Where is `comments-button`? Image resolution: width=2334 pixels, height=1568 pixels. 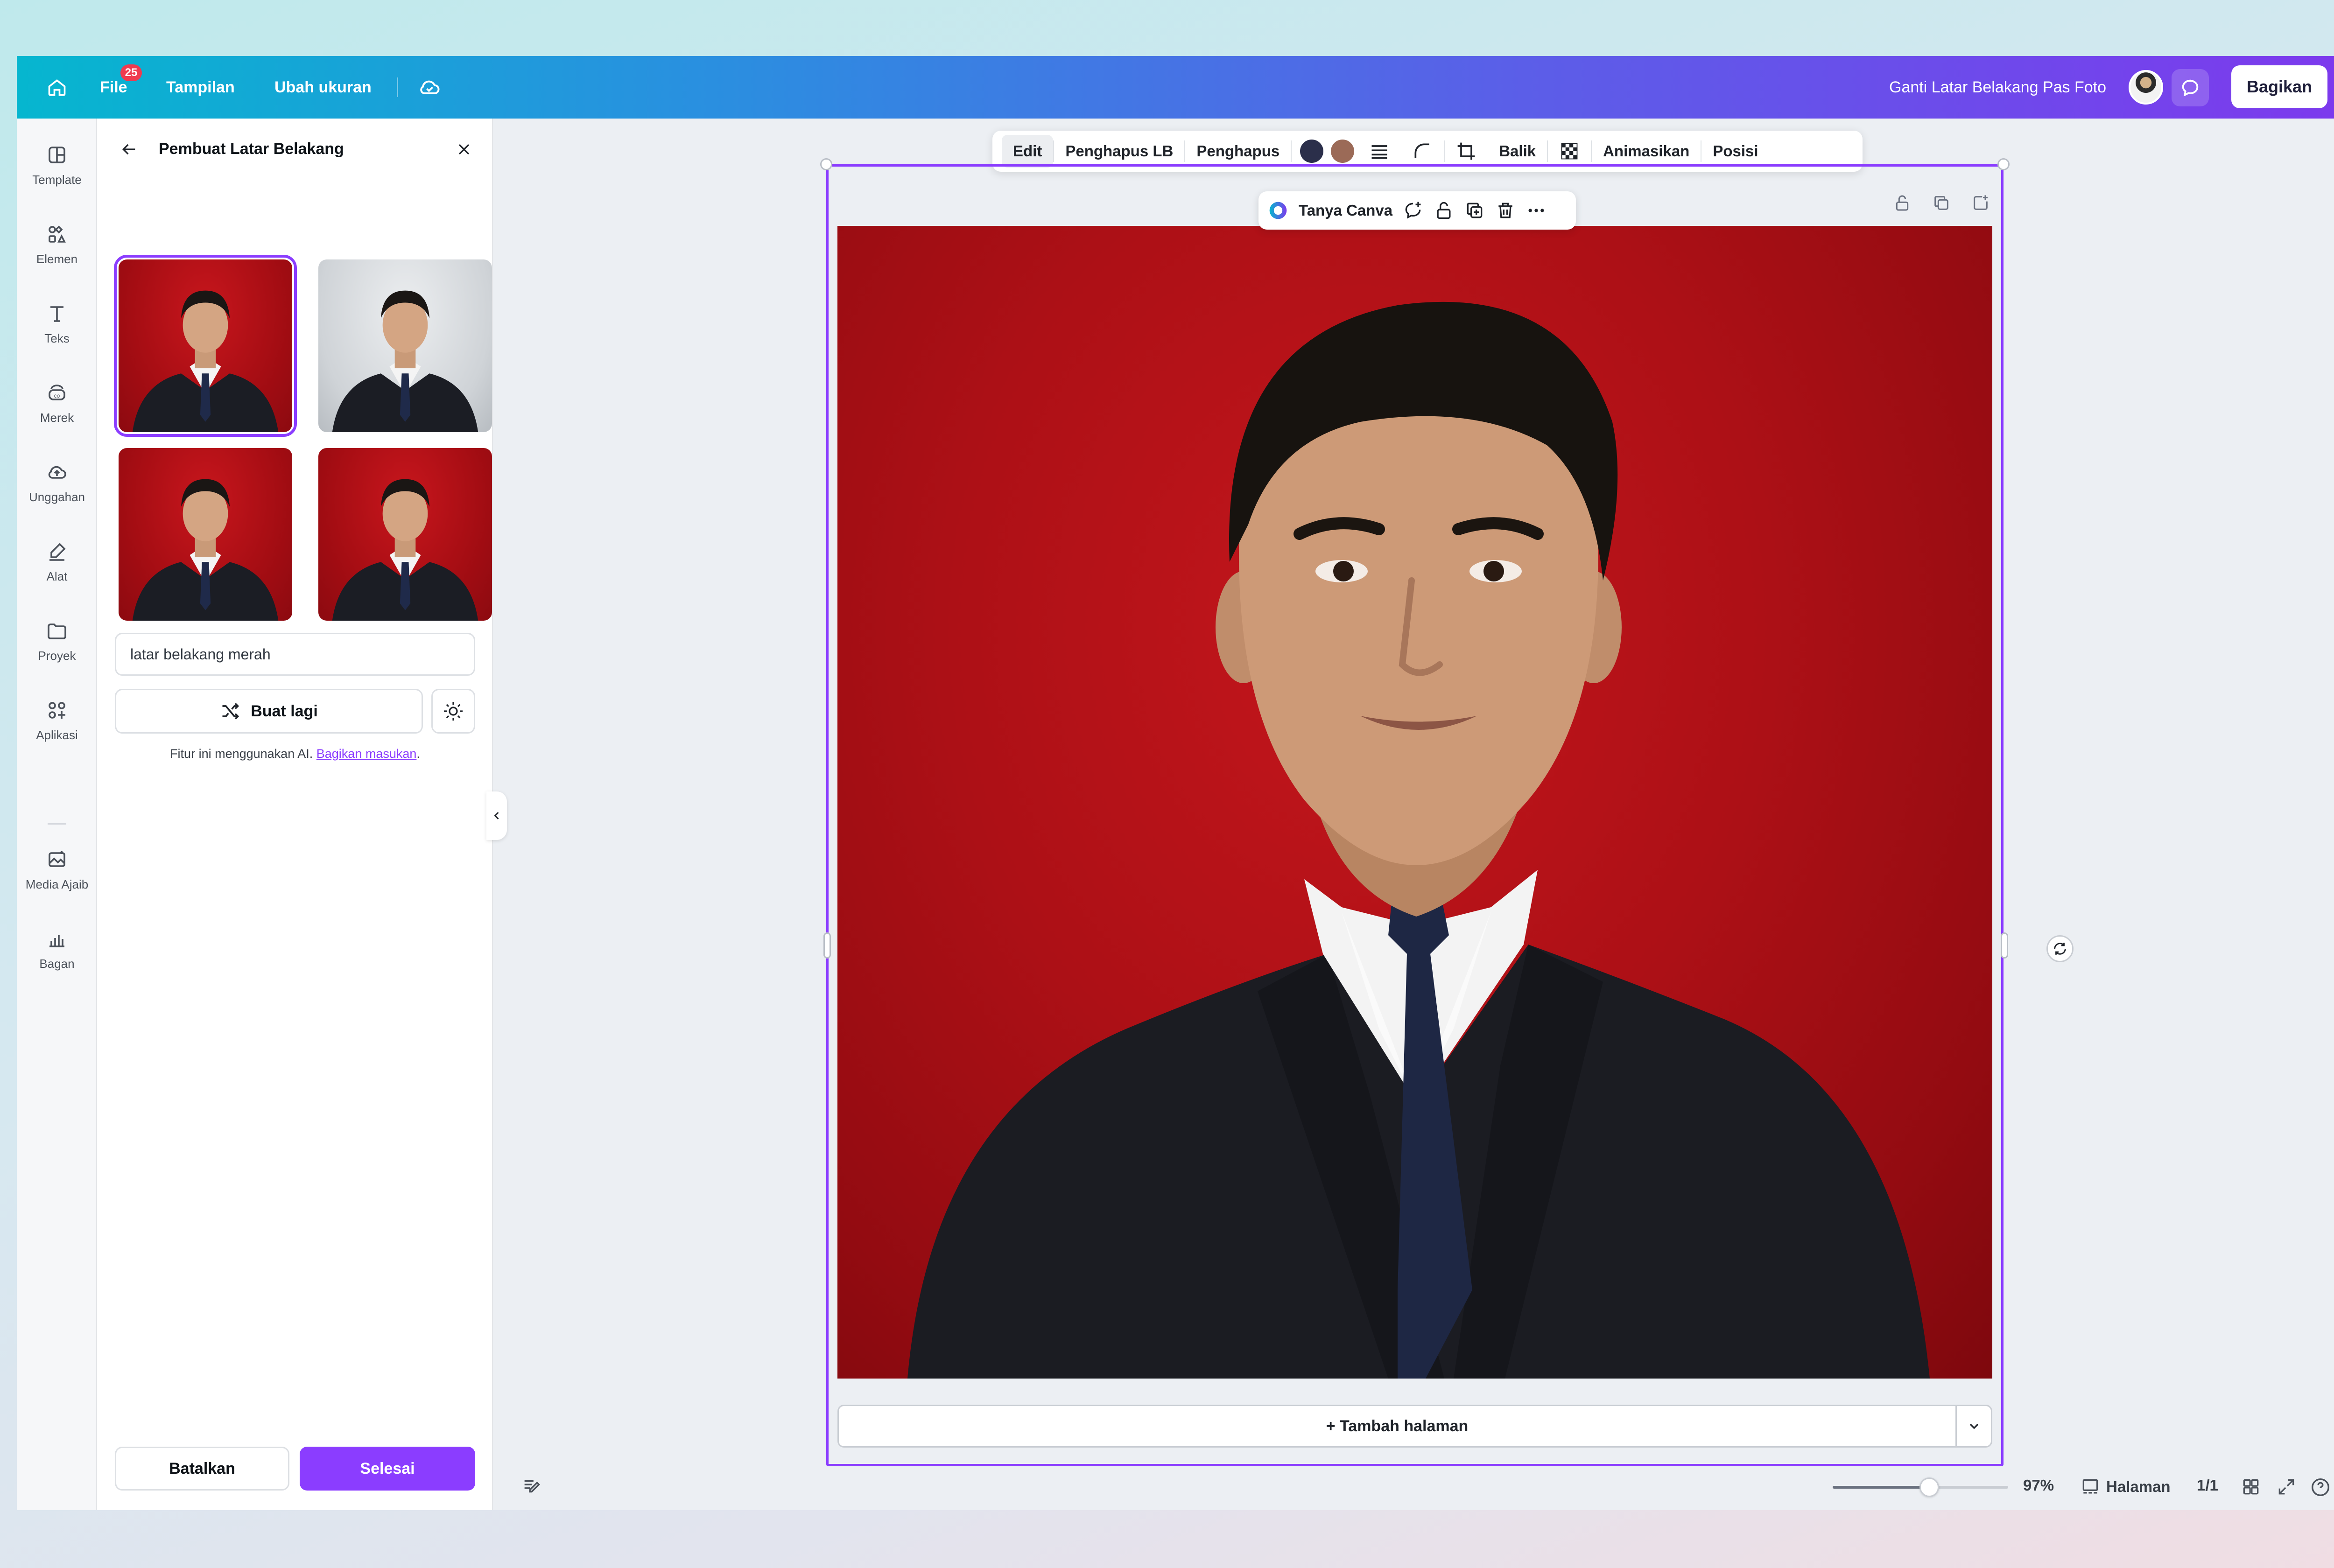
comments-button is located at coordinates (2190, 87).